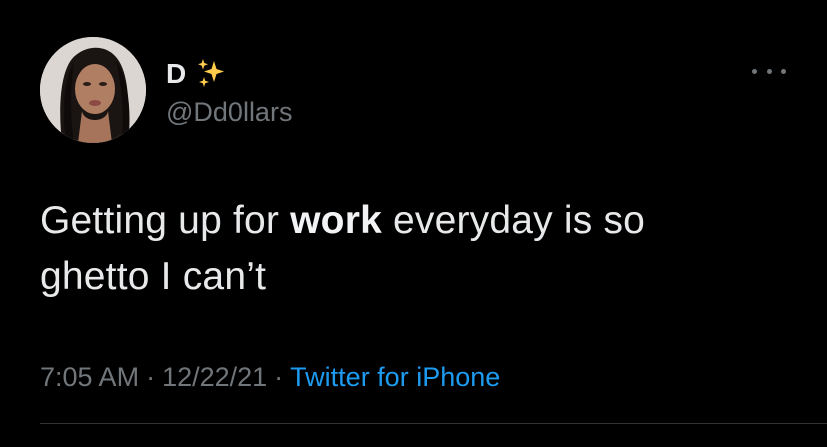 This screenshot has width=827, height=447. I want to click on divider, so click(433, 423).